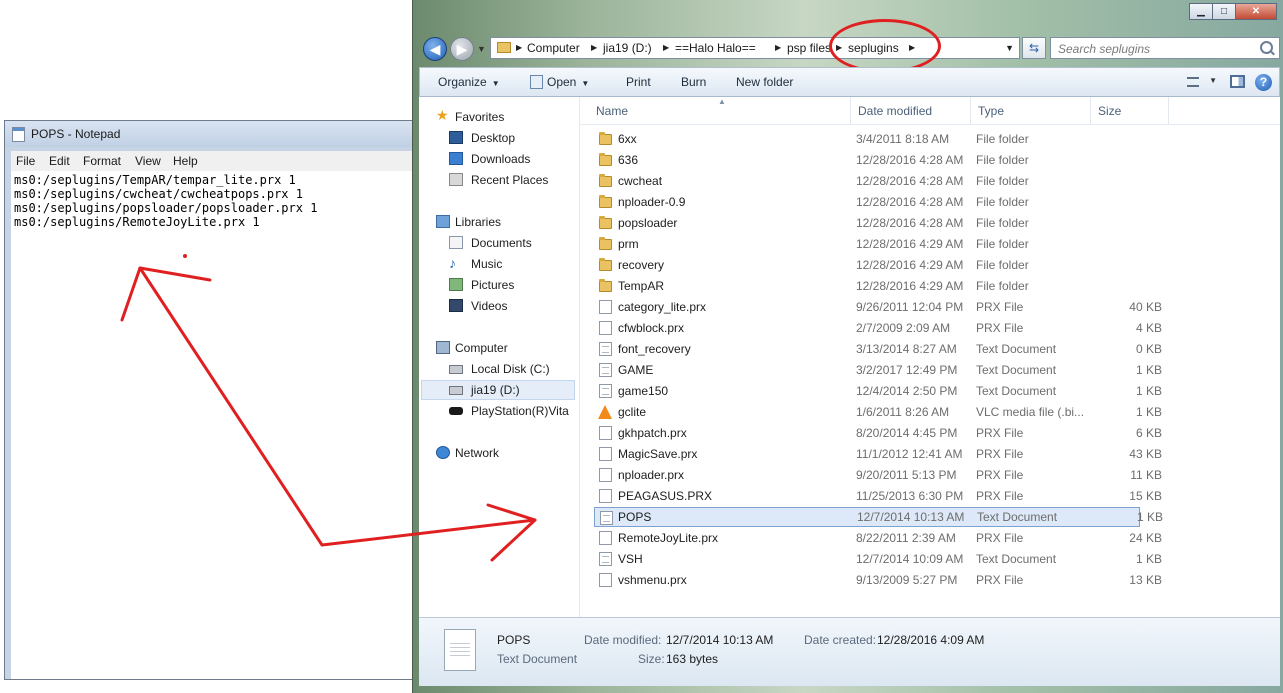 The image size is (1283, 693). Describe the element at coordinates (462, 49) in the screenshot. I see `forward-button: ▶` at that location.